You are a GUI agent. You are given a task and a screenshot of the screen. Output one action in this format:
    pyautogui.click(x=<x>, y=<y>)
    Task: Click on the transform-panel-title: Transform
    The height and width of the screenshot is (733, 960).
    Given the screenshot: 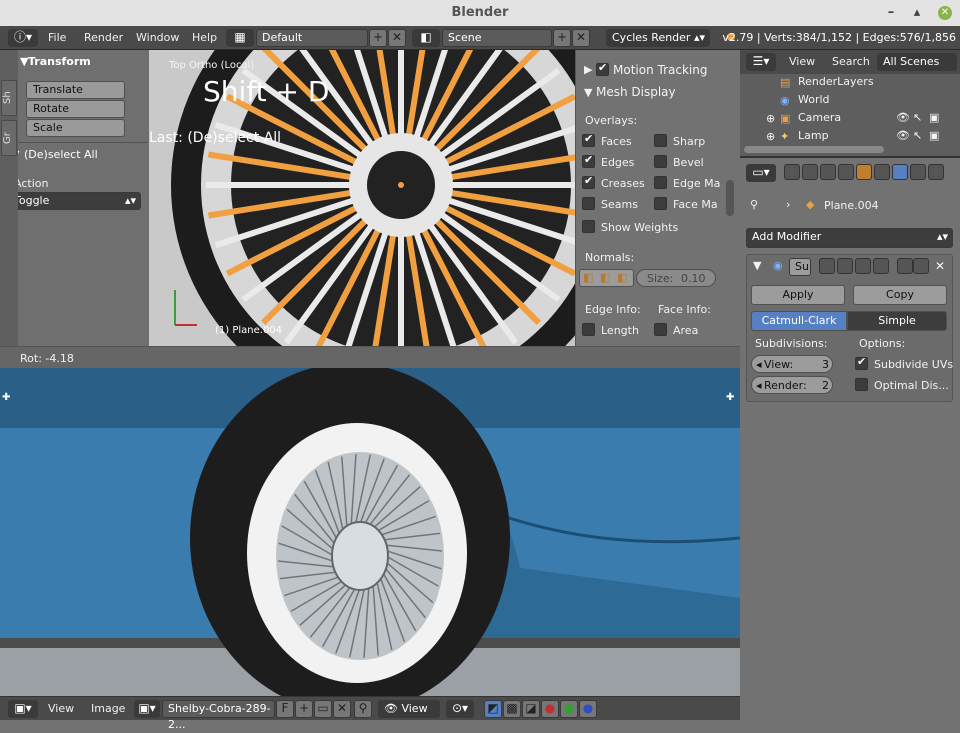 What is the action you would take?
    pyautogui.click(x=59, y=61)
    